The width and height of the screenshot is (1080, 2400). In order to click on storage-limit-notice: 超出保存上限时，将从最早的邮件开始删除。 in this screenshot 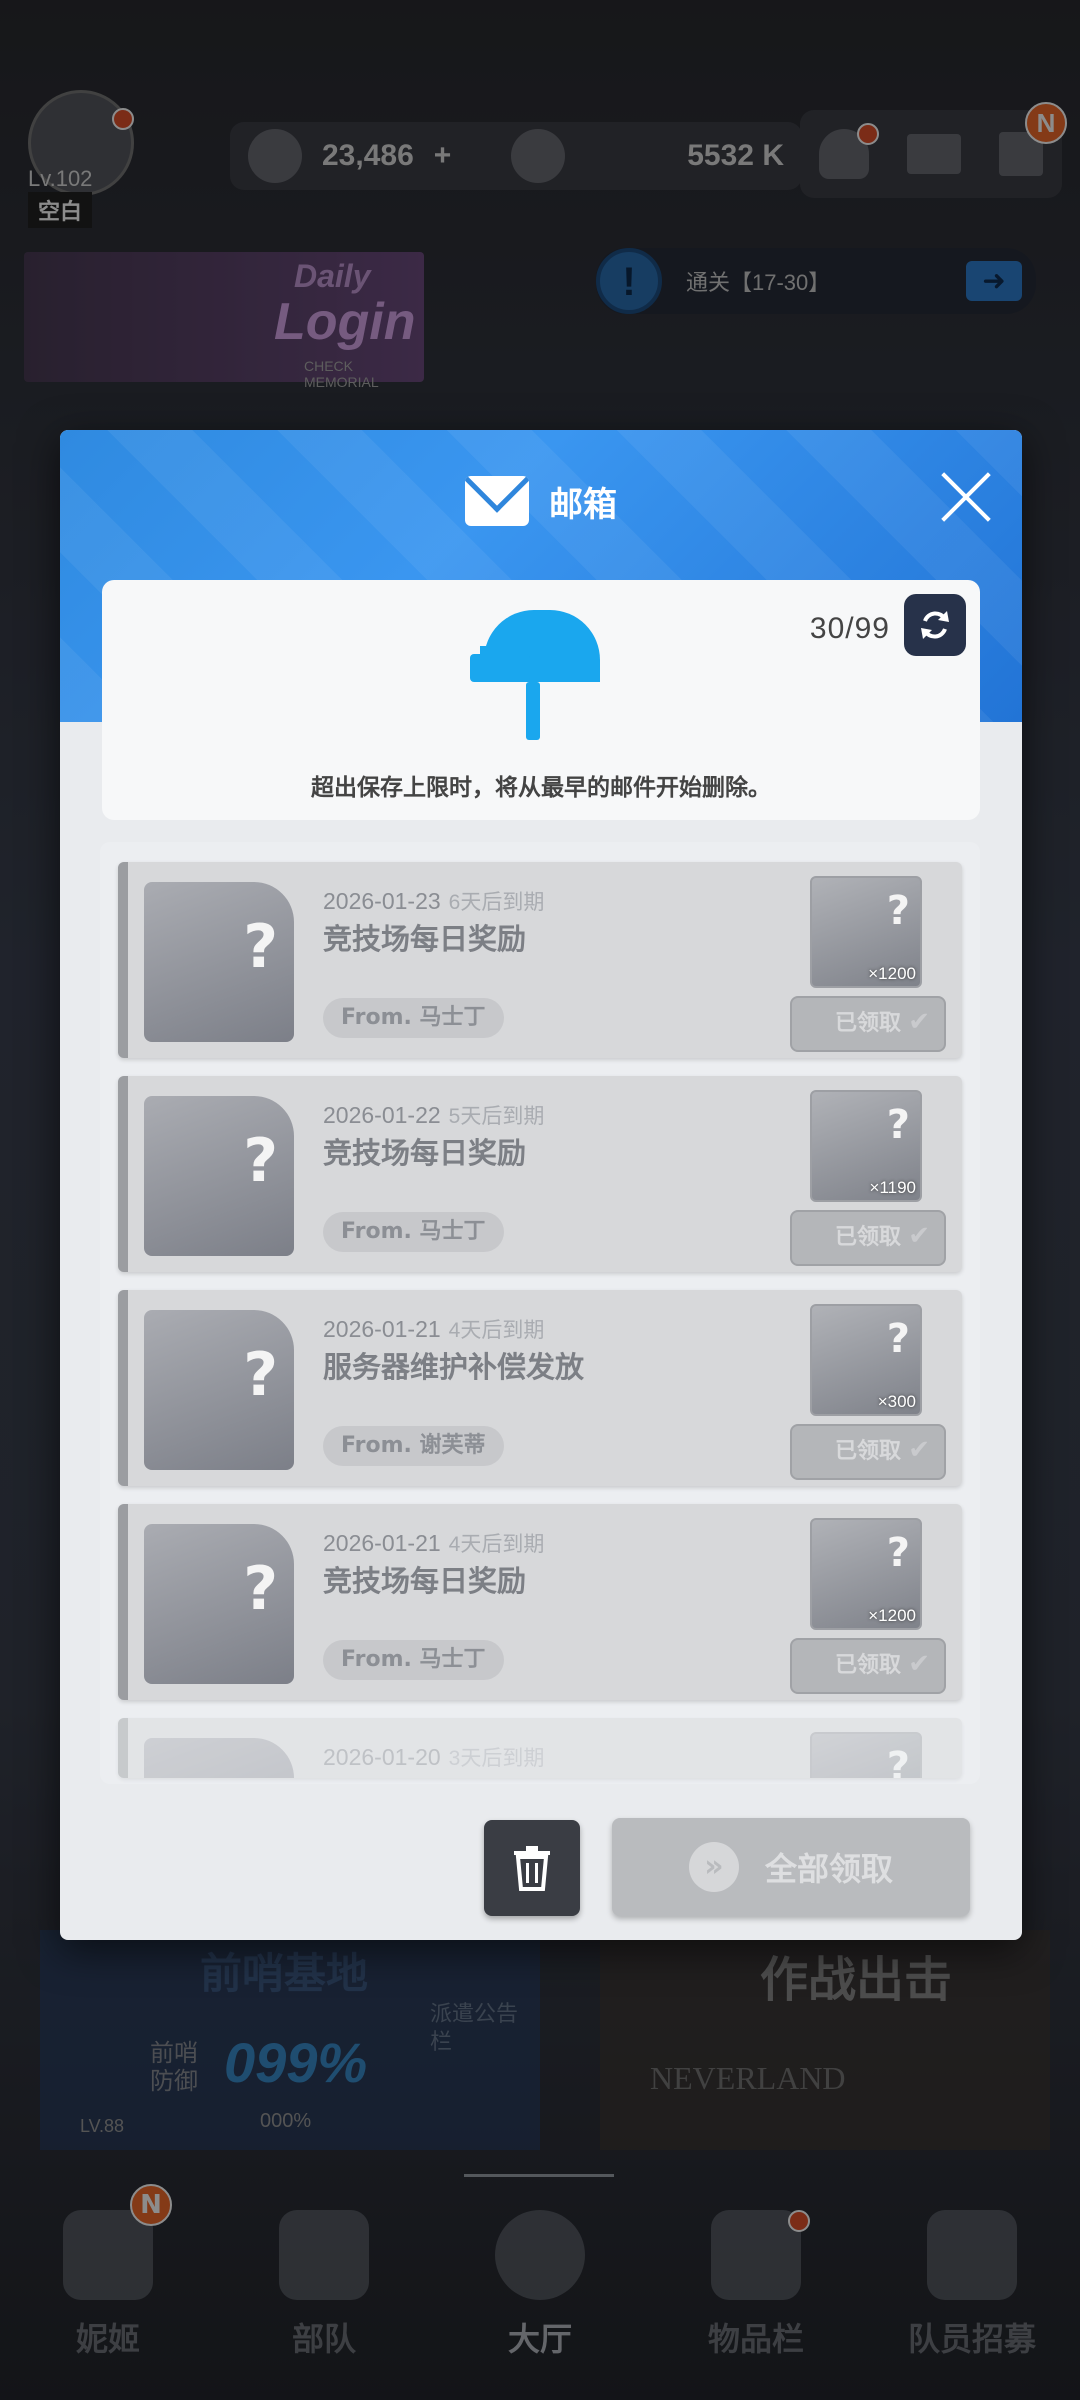, I will do `click(541, 788)`.